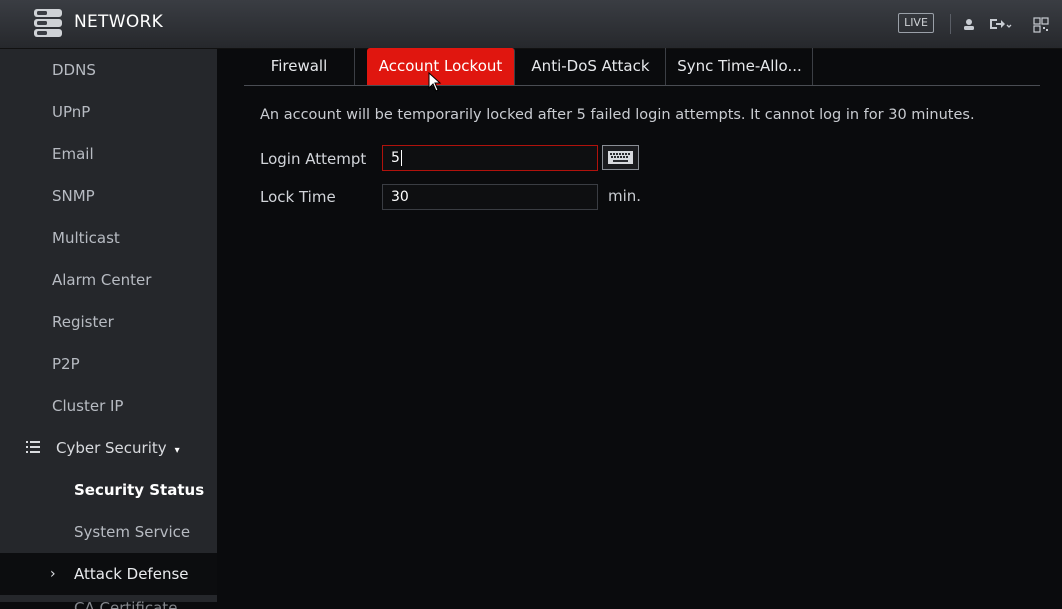  What do you see at coordinates (1000, 24) in the screenshot?
I see `logout-icon` at bounding box center [1000, 24].